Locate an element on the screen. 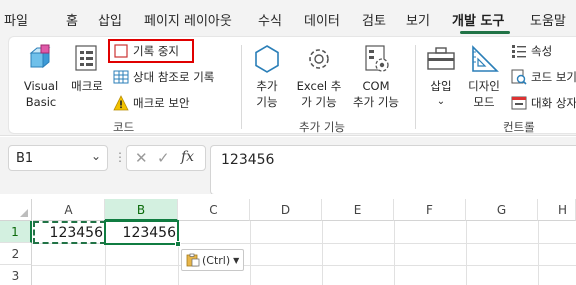 The height and width of the screenshot is (285, 576). tab-file: 파일 is located at coordinates (16, 19).